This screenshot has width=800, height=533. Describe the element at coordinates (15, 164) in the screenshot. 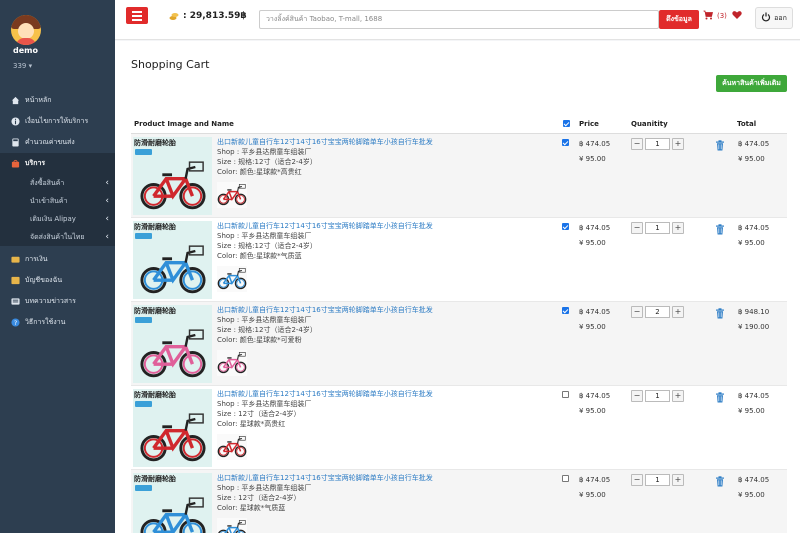

I see `bag-icon` at that location.